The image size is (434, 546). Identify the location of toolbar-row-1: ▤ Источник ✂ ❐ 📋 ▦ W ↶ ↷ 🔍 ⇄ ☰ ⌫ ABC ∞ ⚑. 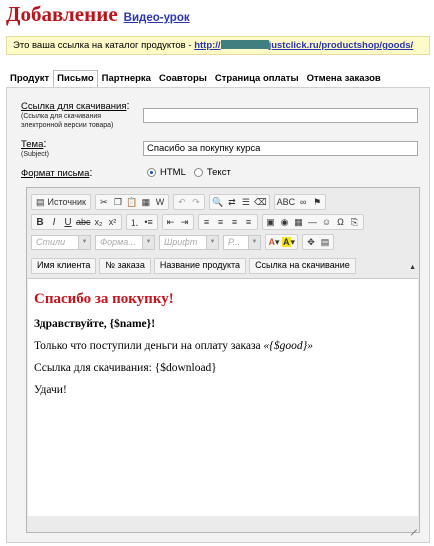
(180, 202).